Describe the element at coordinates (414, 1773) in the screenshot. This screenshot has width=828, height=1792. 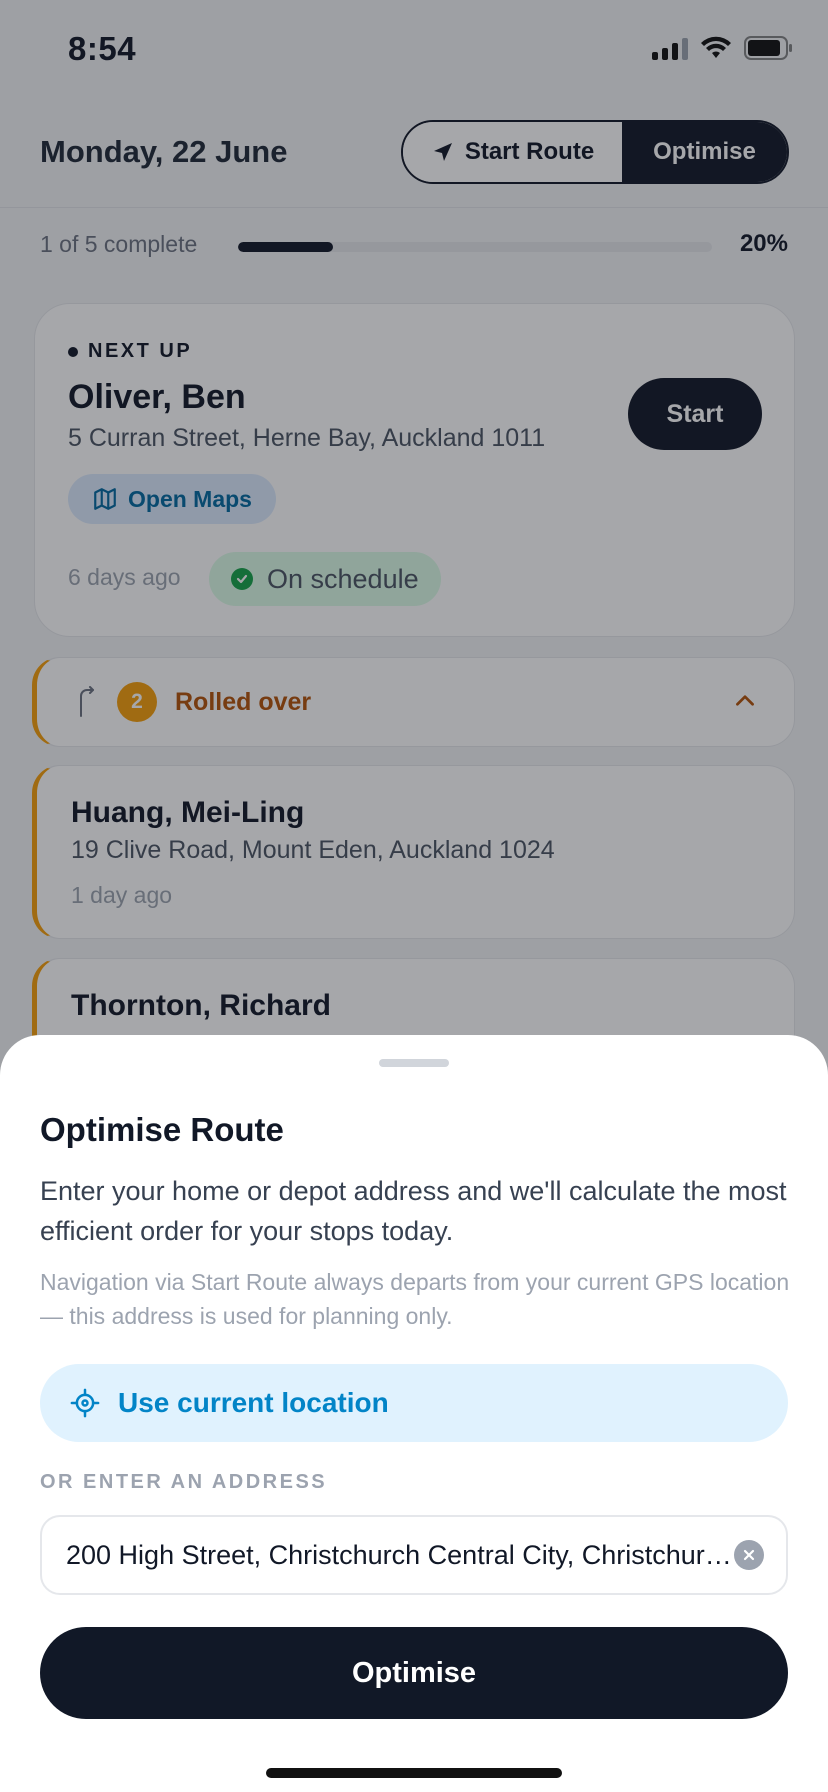
I see `home-indicator` at that location.